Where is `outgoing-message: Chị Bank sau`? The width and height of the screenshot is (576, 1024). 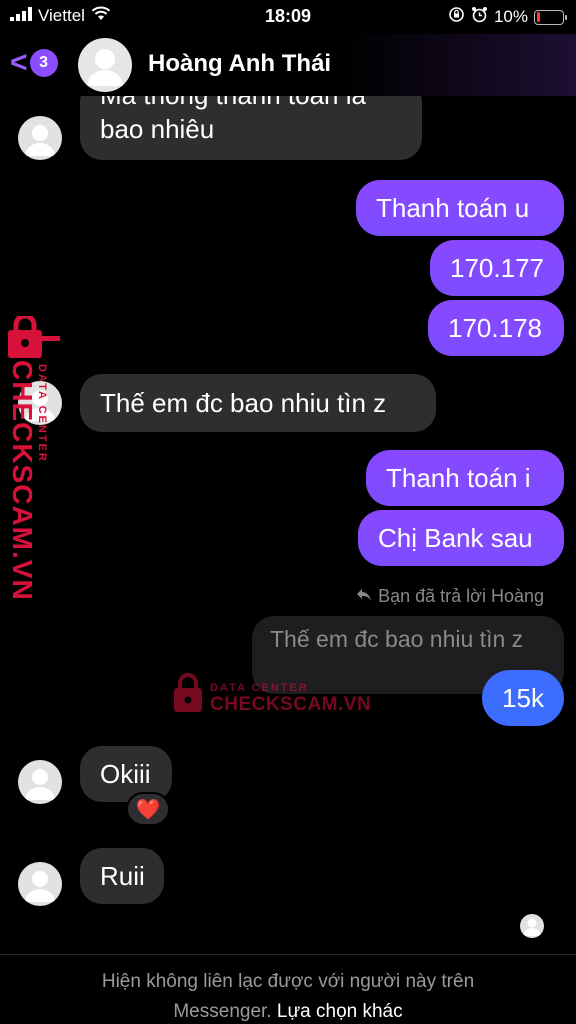 outgoing-message: Chị Bank sau is located at coordinates (461, 538).